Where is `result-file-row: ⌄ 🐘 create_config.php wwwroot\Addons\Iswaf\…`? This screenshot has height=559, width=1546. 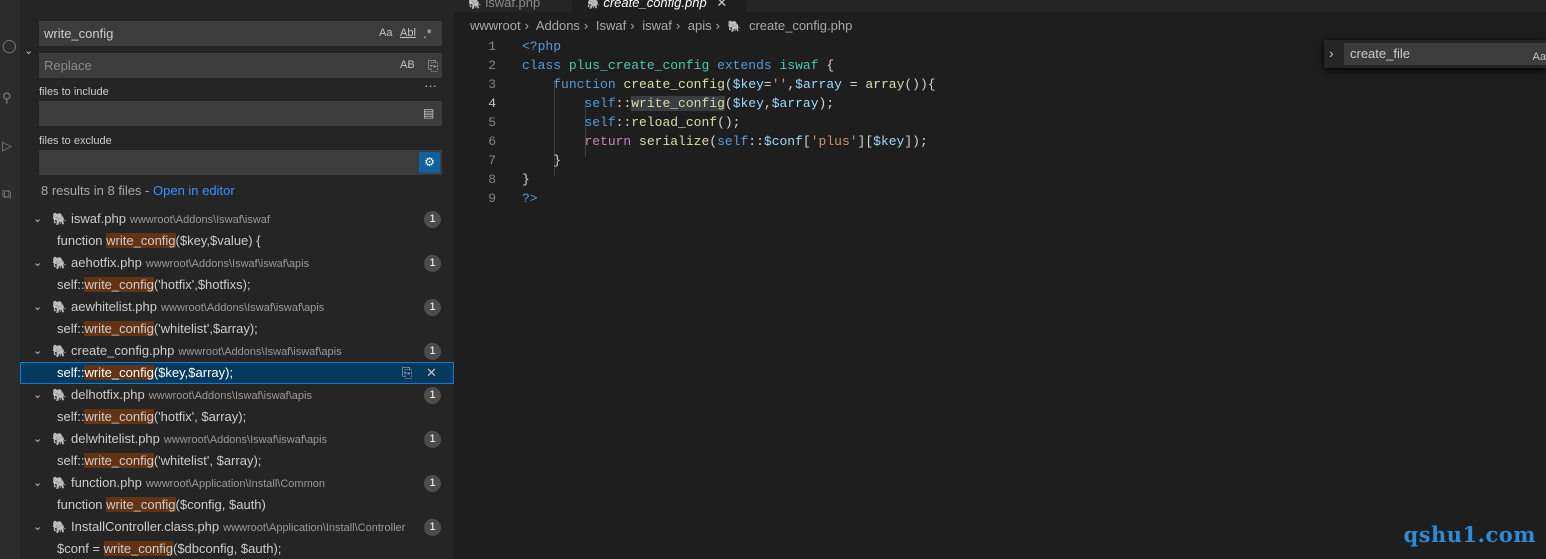
result-file-row: ⌄ 🐘 create_config.php wwwroot\Addons\Iswaf\… is located at coordinates (237, 351).